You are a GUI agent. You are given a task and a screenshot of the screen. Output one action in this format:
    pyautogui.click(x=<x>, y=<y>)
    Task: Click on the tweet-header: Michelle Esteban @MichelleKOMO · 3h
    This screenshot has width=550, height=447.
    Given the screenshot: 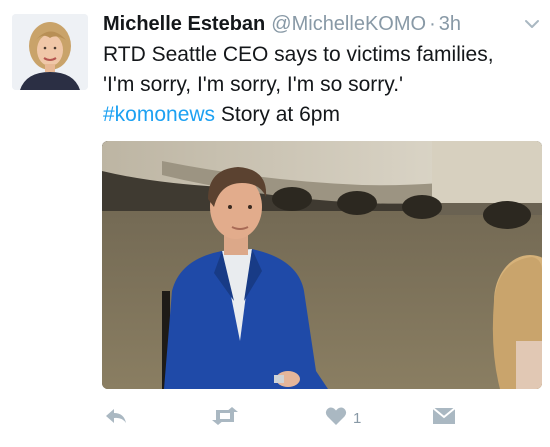 What is the action you would take?
    pyautogui.click(x=313, y=24)
    